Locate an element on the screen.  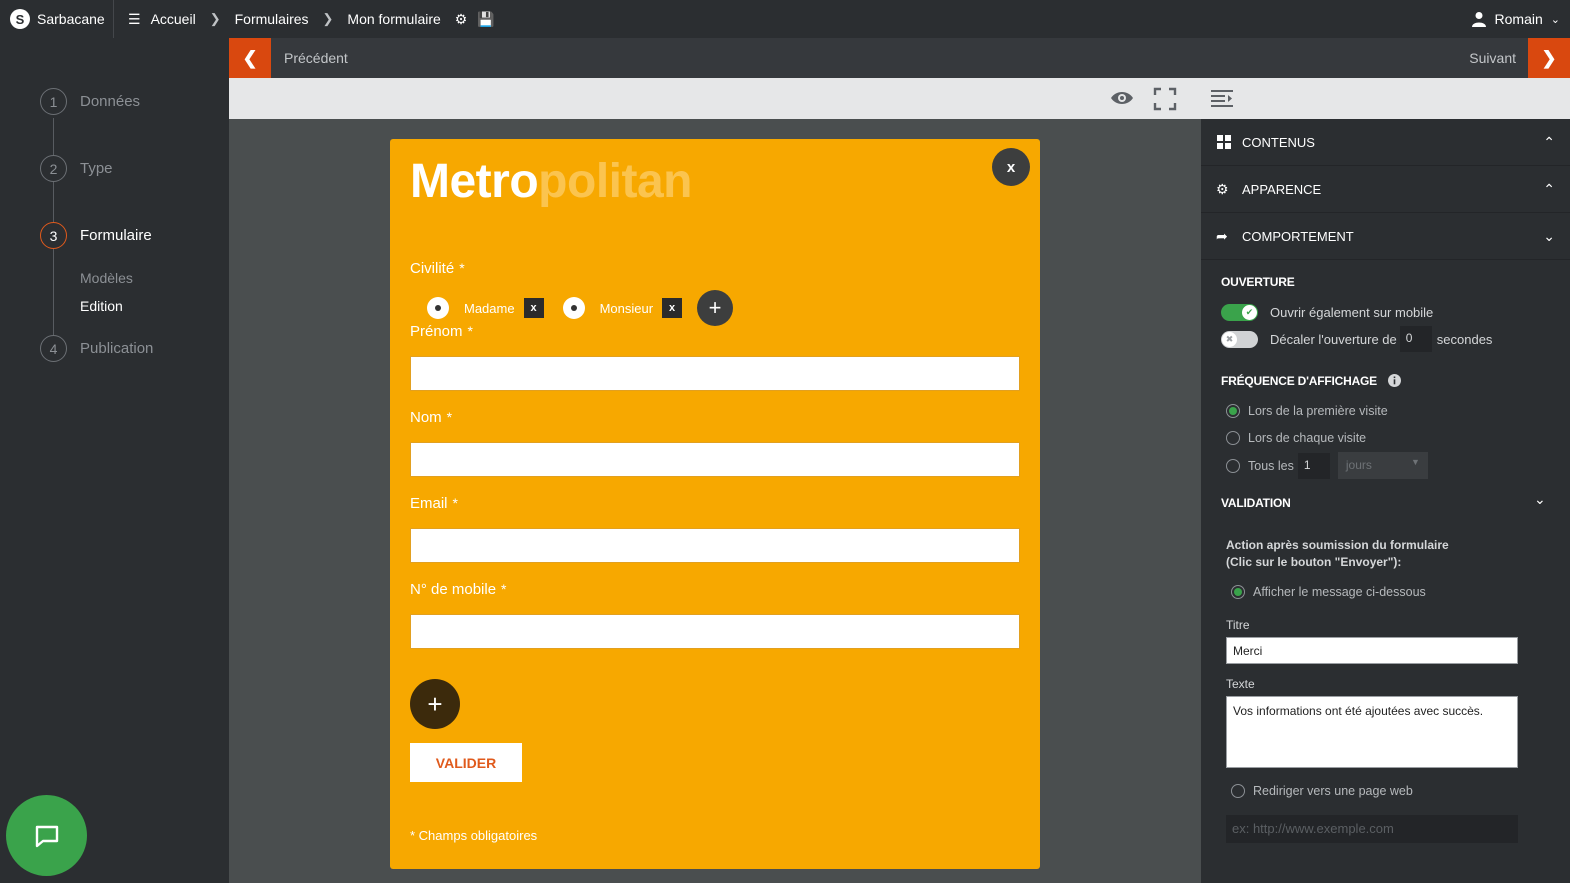
field-label-text: N° de mobile is located at coordinates (453, 589).